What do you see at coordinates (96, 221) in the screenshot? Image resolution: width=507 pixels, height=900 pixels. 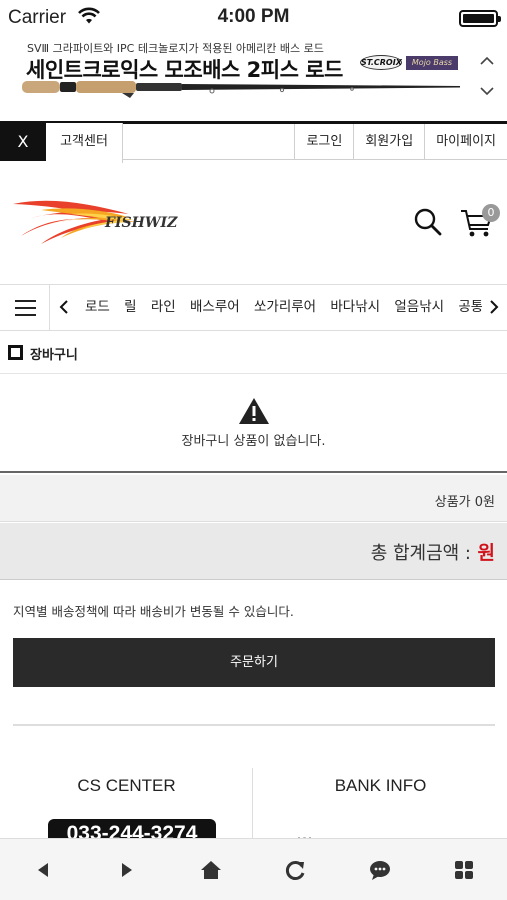 I see `fishwiz-logo: FISHWIZ` at bounding box center [96, 221].